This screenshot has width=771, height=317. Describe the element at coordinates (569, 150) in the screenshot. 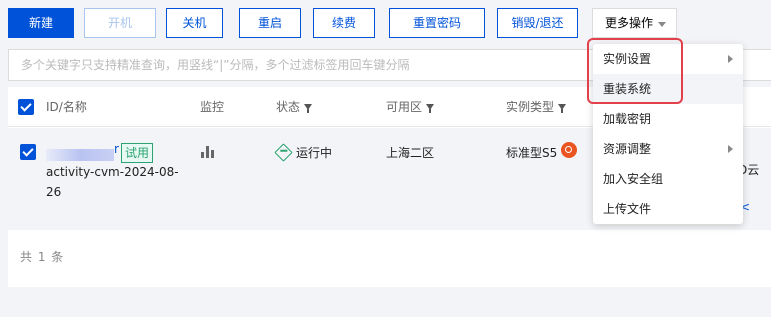

I see `ubuntu-icon` at that location.